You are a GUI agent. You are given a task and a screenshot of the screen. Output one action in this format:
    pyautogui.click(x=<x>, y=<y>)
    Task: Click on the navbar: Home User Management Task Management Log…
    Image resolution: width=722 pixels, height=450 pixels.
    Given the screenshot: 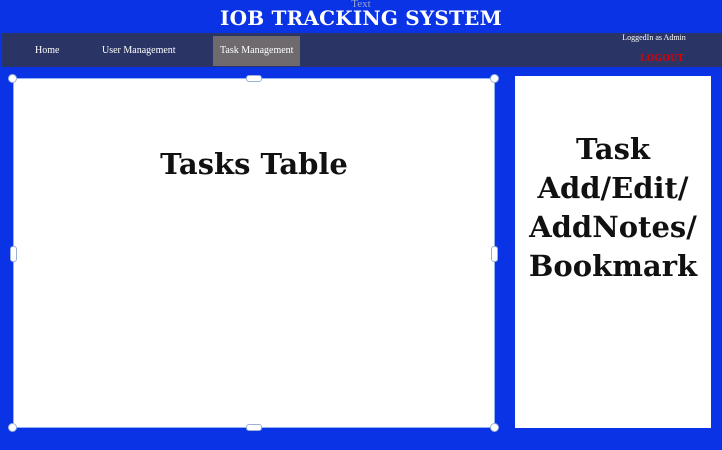 What is the action you would take?
    pyautogui.click(x=362, y=50)
    